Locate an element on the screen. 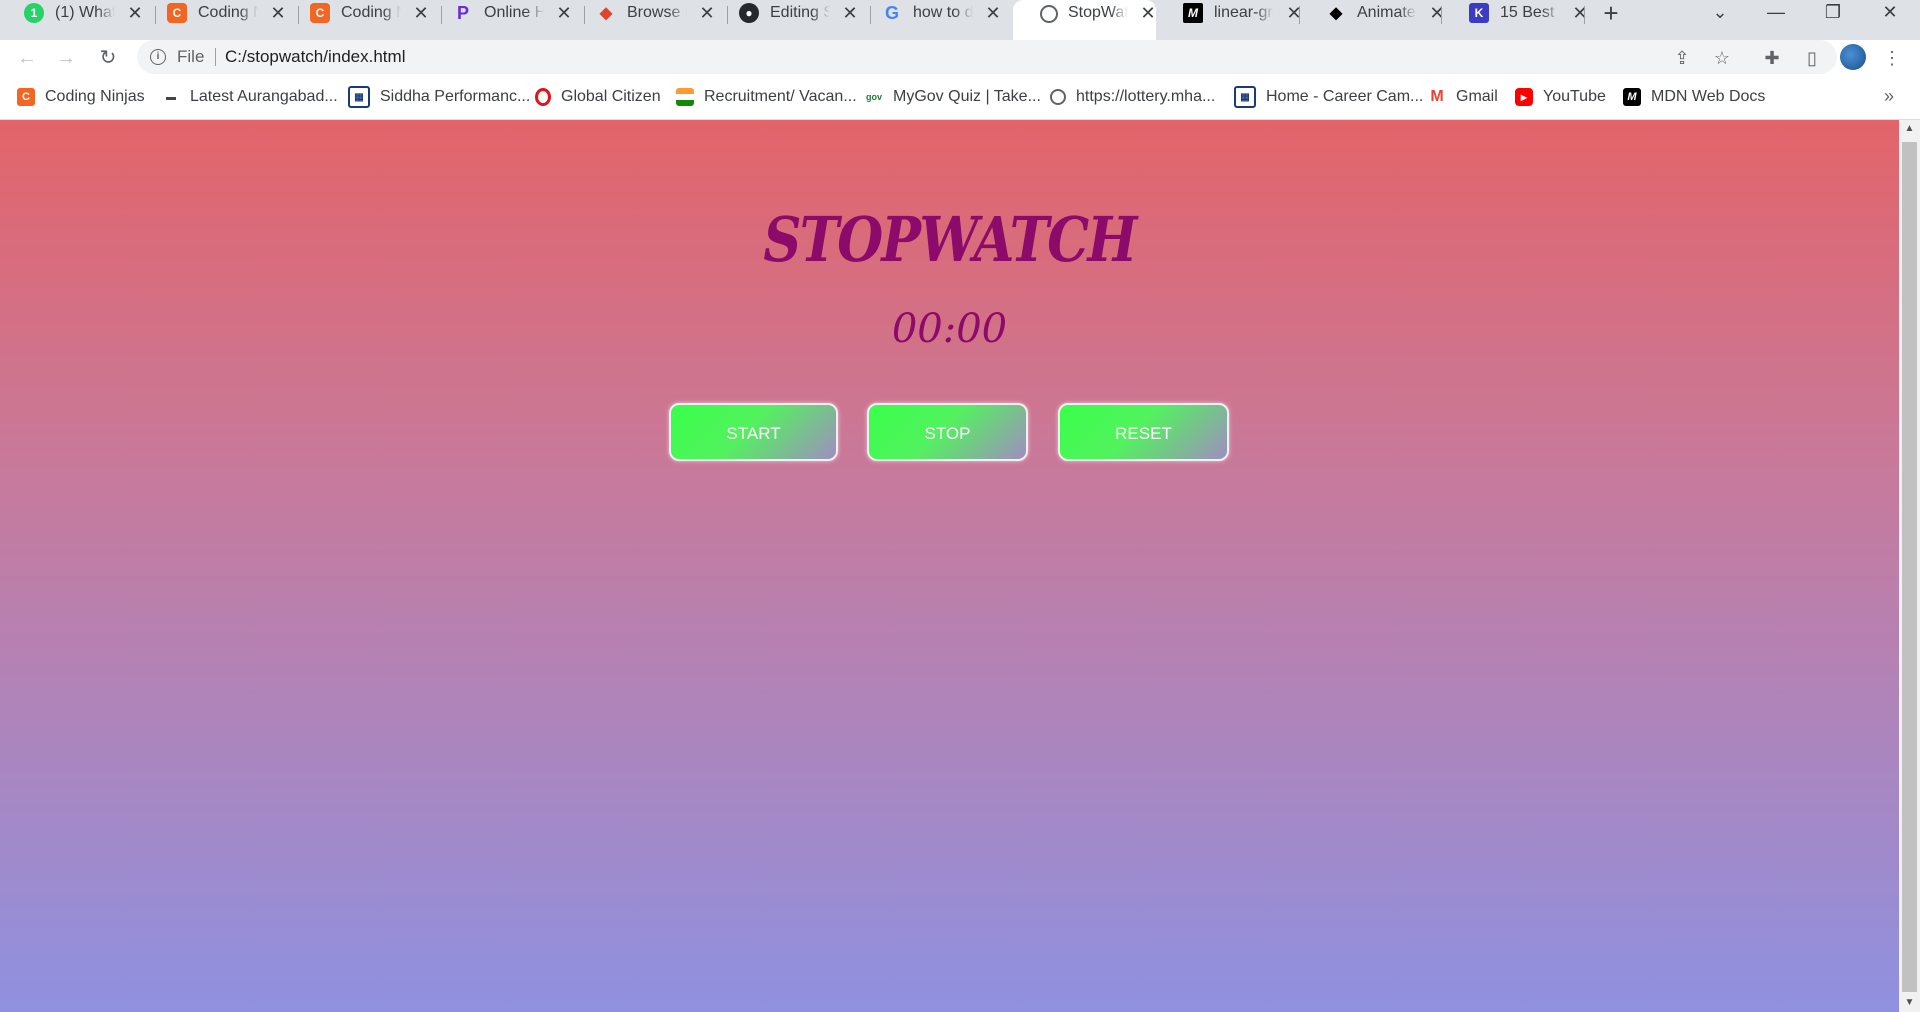  bookmark-mdn: M MDN Web Docs is located at coordinates (1694, 97).